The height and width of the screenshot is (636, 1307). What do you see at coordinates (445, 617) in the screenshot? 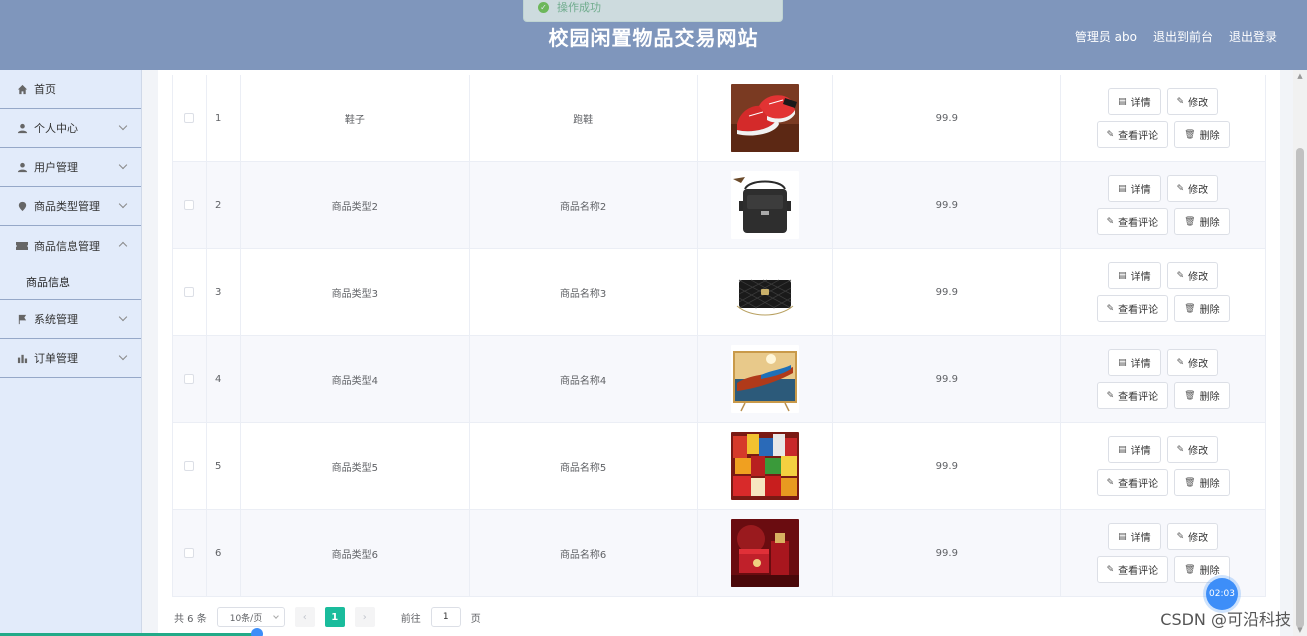
I see `goto-page-input: 1` at bounding box center [445, 617].